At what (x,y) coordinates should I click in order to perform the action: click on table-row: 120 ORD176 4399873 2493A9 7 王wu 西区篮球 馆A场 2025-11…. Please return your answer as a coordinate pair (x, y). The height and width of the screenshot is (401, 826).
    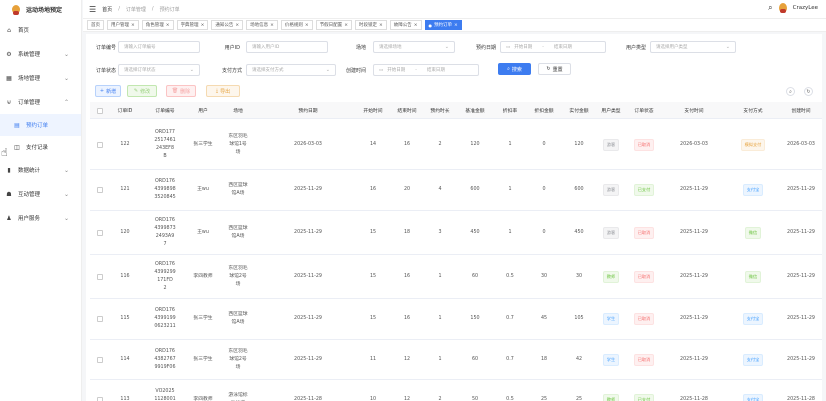
    Looking at the image, I should click on (456, 233).